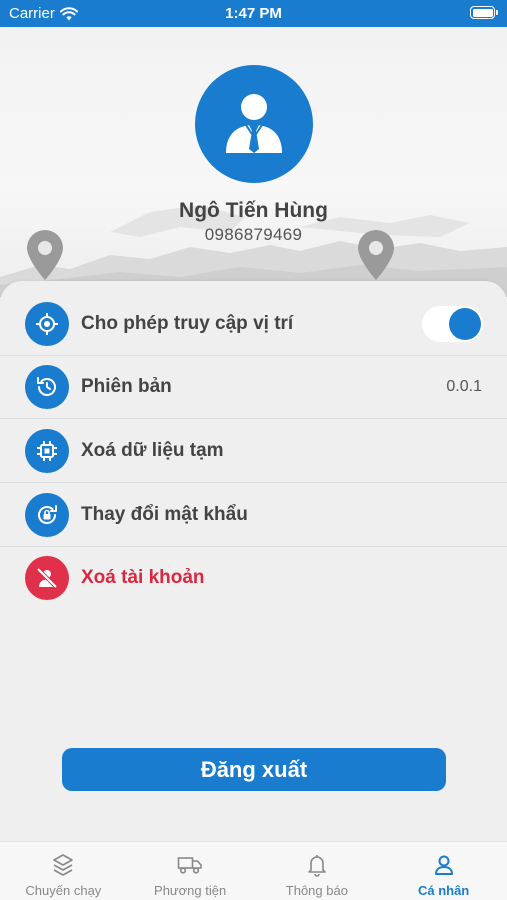 Image resolution: width=507 pixels, height=900 pixels. I want to click on setting-location-access: Cho phép truy cập vị trí, so click(253, 324).